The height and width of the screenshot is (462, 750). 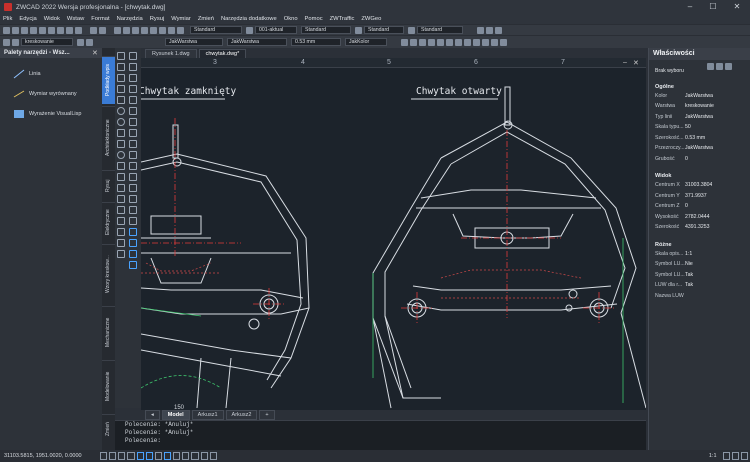 I want to click on prop-value: kreskowanie, so click(x=699, y=106).